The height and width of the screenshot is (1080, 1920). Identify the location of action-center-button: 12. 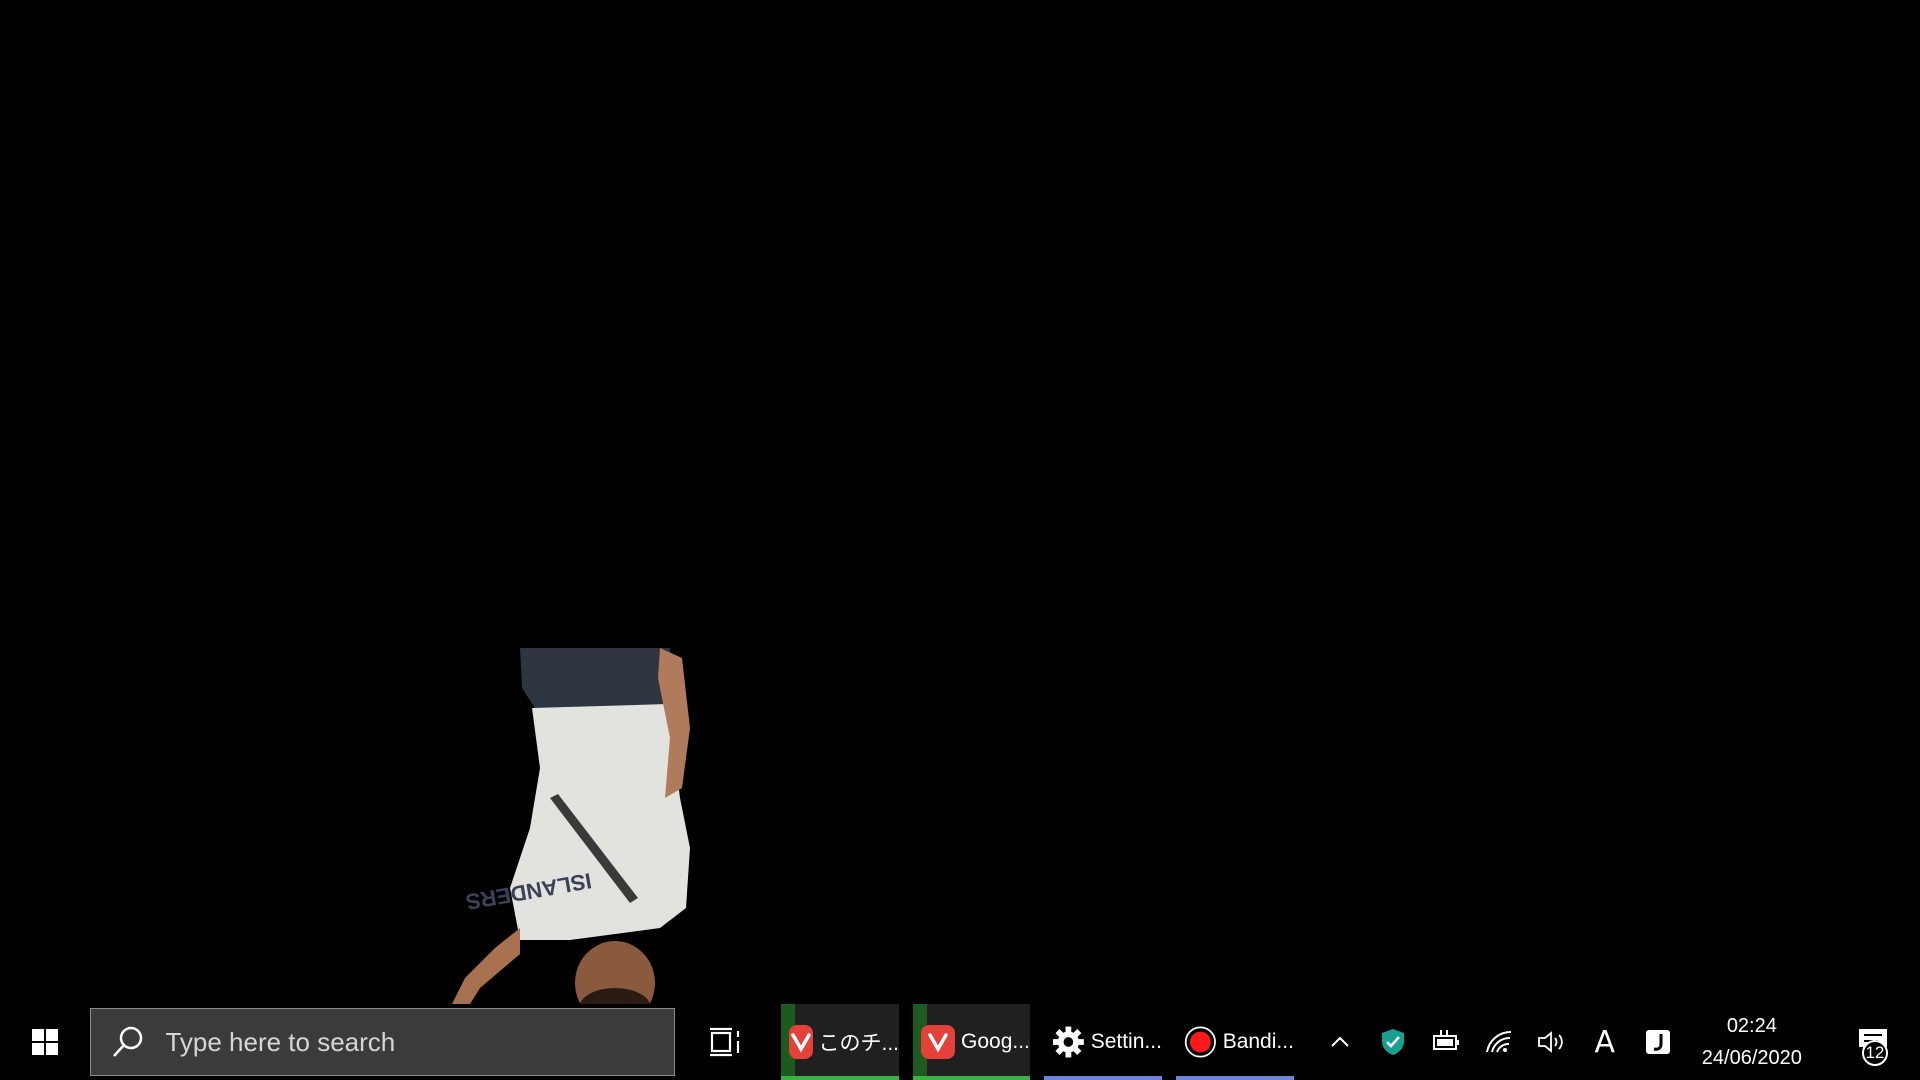
(1873, 1042).